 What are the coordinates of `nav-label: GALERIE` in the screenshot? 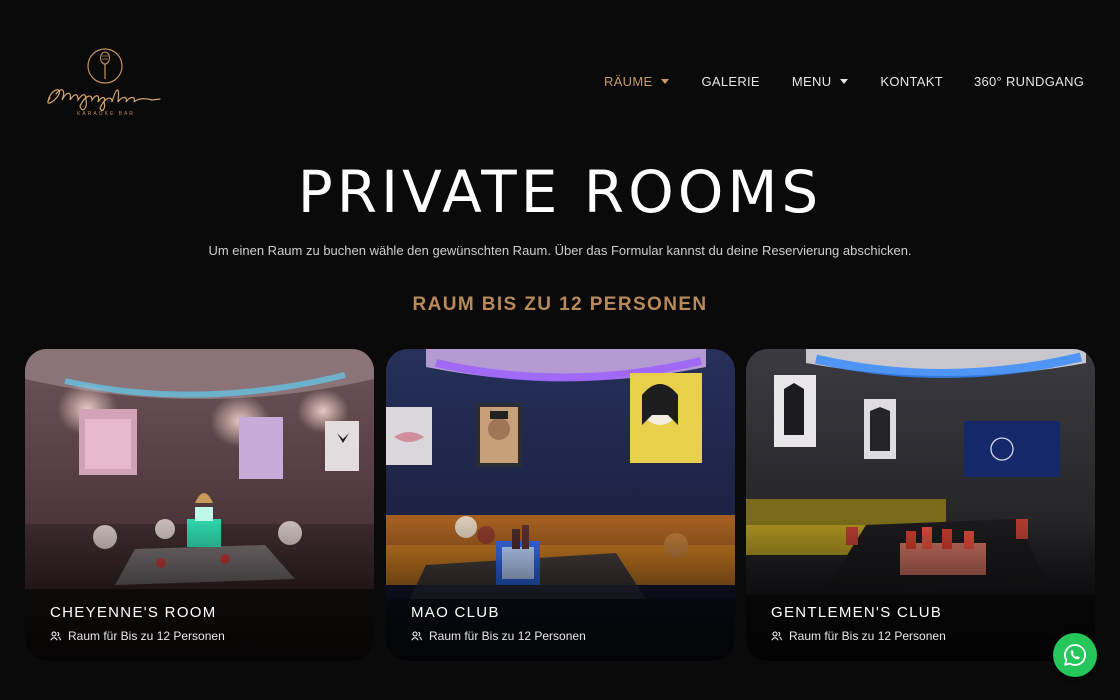 It's located at (730, 81).